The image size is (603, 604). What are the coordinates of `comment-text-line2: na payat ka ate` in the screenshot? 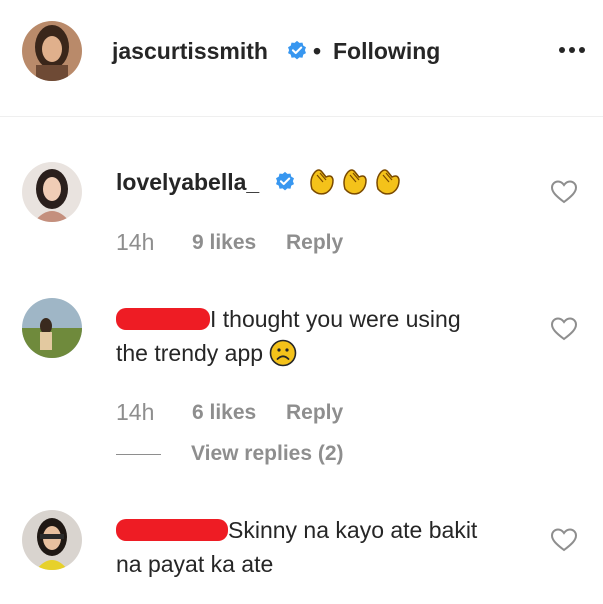 It's located at (195, 564).